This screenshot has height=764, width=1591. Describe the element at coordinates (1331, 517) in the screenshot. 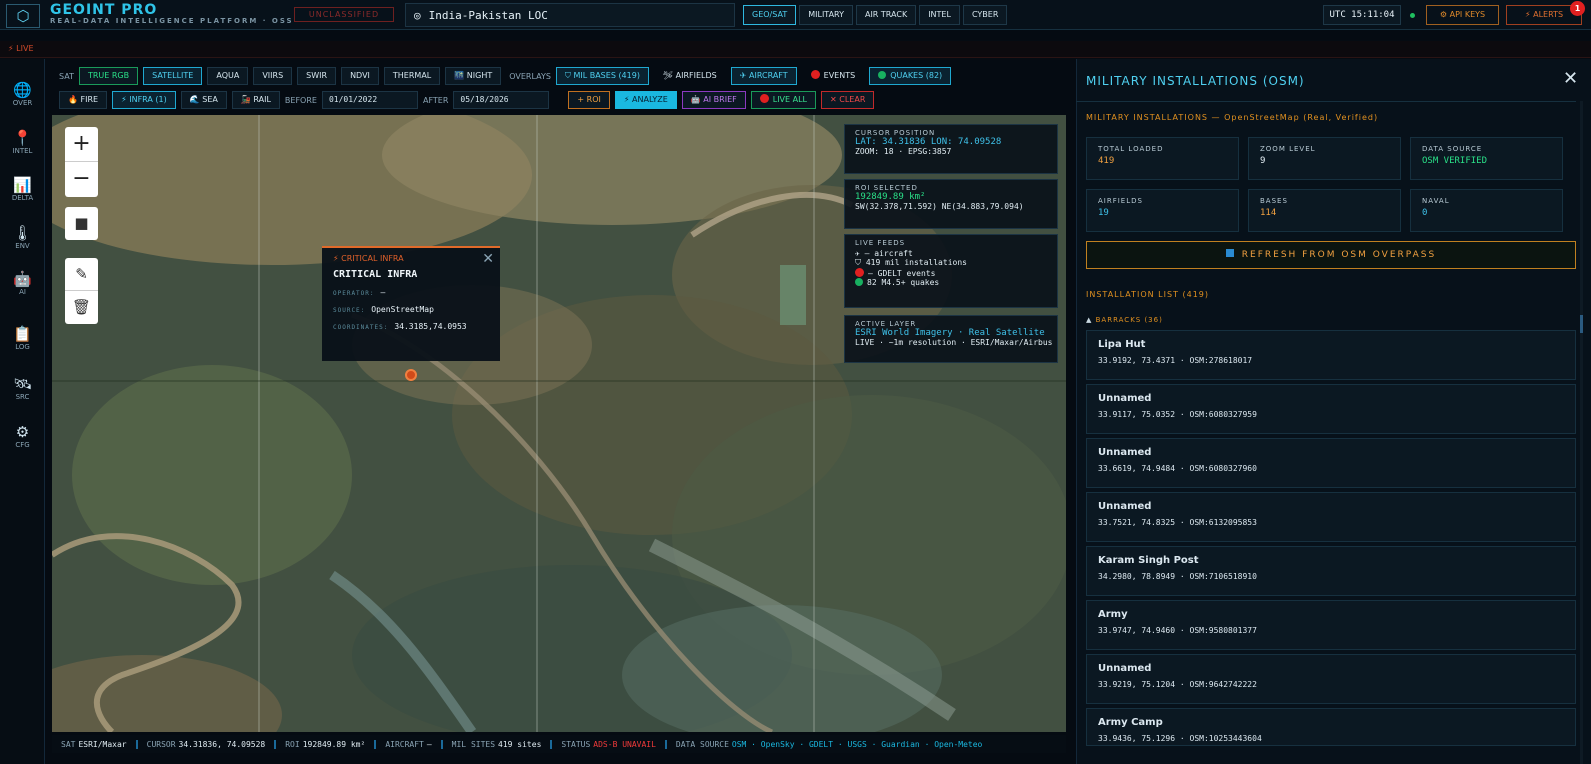

I see `list-item: Unnamed 33.7521, 74.8325 · OSM:6132095853` at that location.